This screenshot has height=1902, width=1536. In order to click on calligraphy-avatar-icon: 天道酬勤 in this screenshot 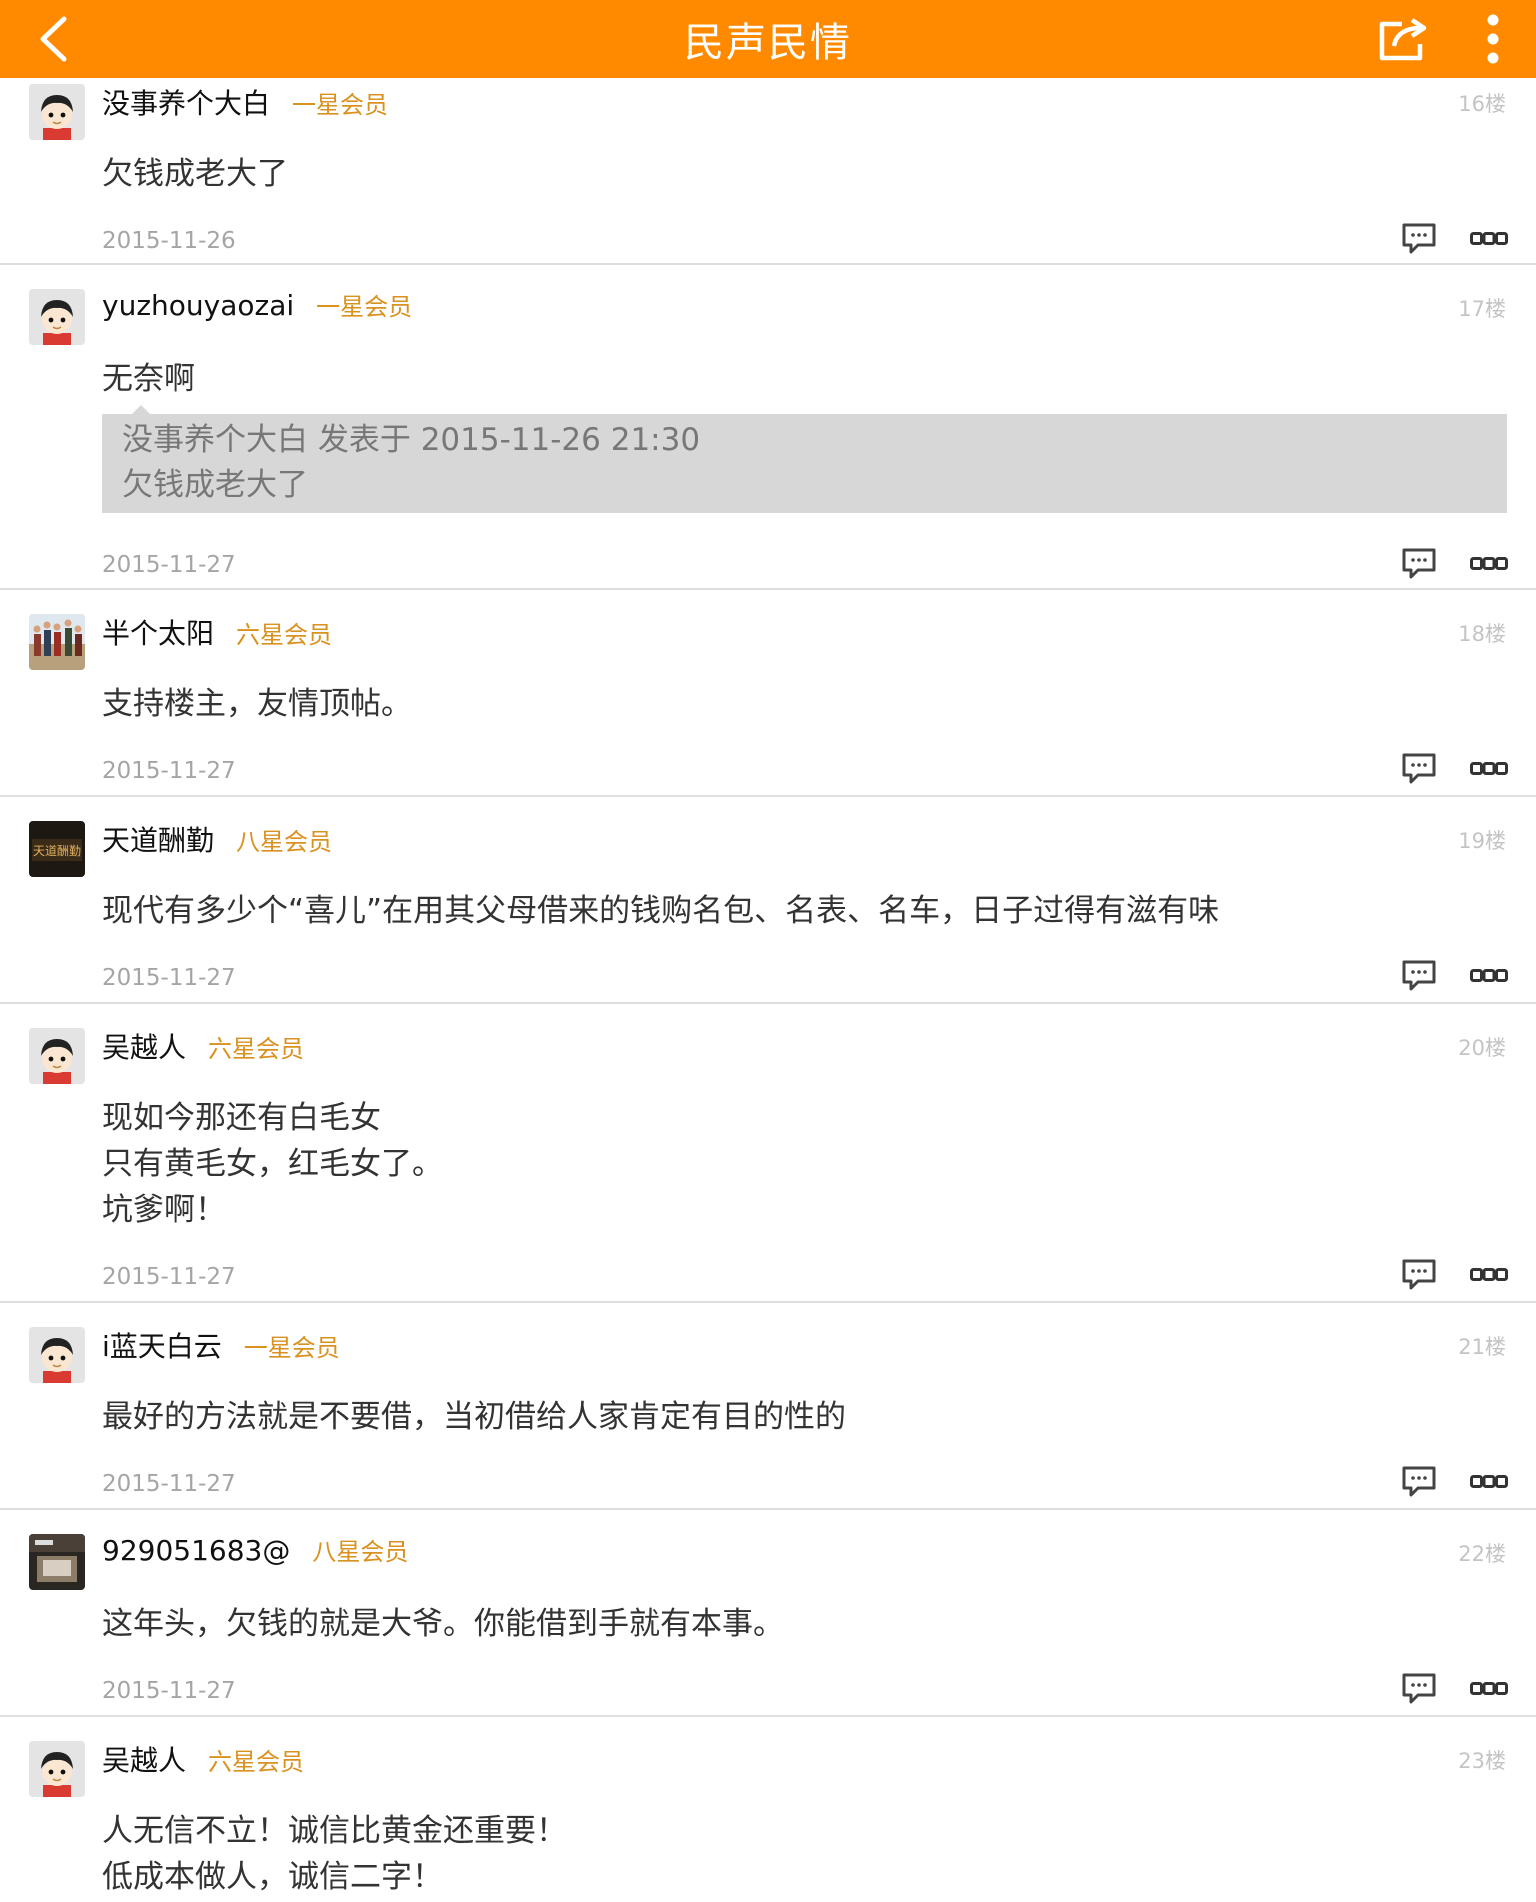, I will do `click(57, 849)`.